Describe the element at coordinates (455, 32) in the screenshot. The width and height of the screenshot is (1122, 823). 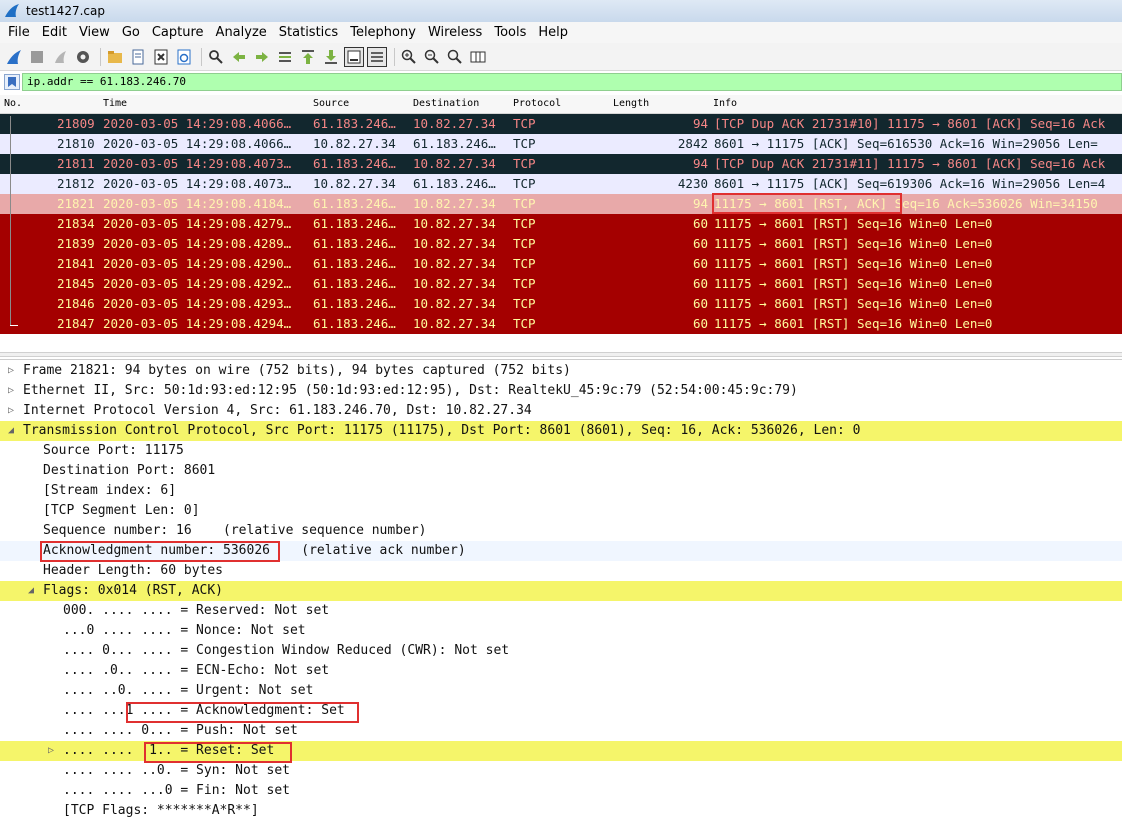
I see `menu-wireless: Wireless` at that location.